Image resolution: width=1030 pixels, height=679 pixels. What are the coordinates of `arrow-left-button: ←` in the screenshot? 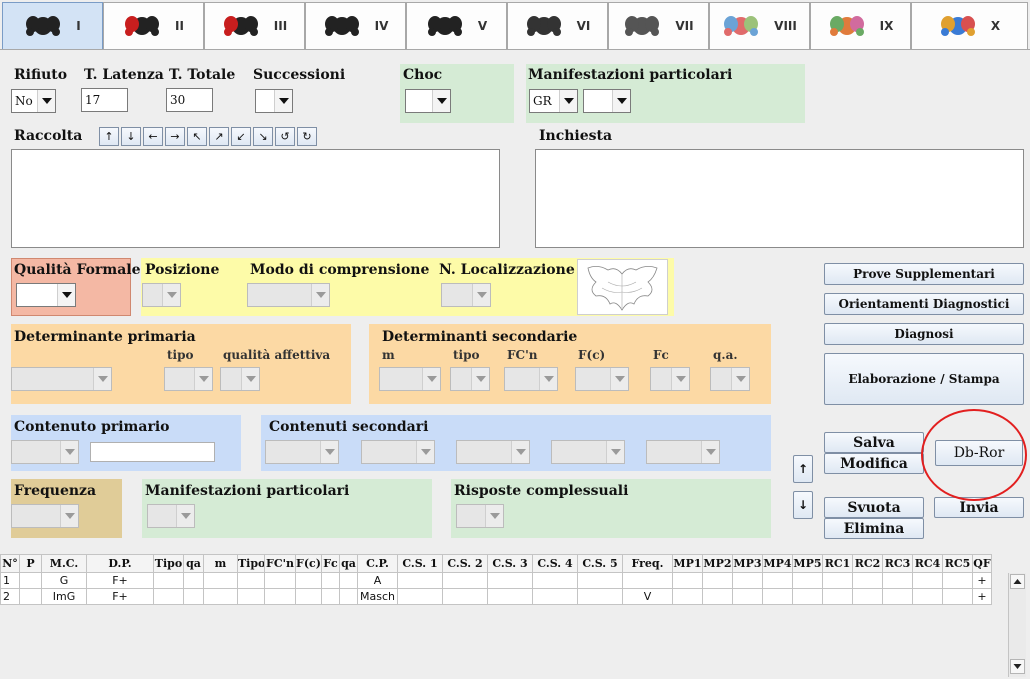 It's located at (153, 136).